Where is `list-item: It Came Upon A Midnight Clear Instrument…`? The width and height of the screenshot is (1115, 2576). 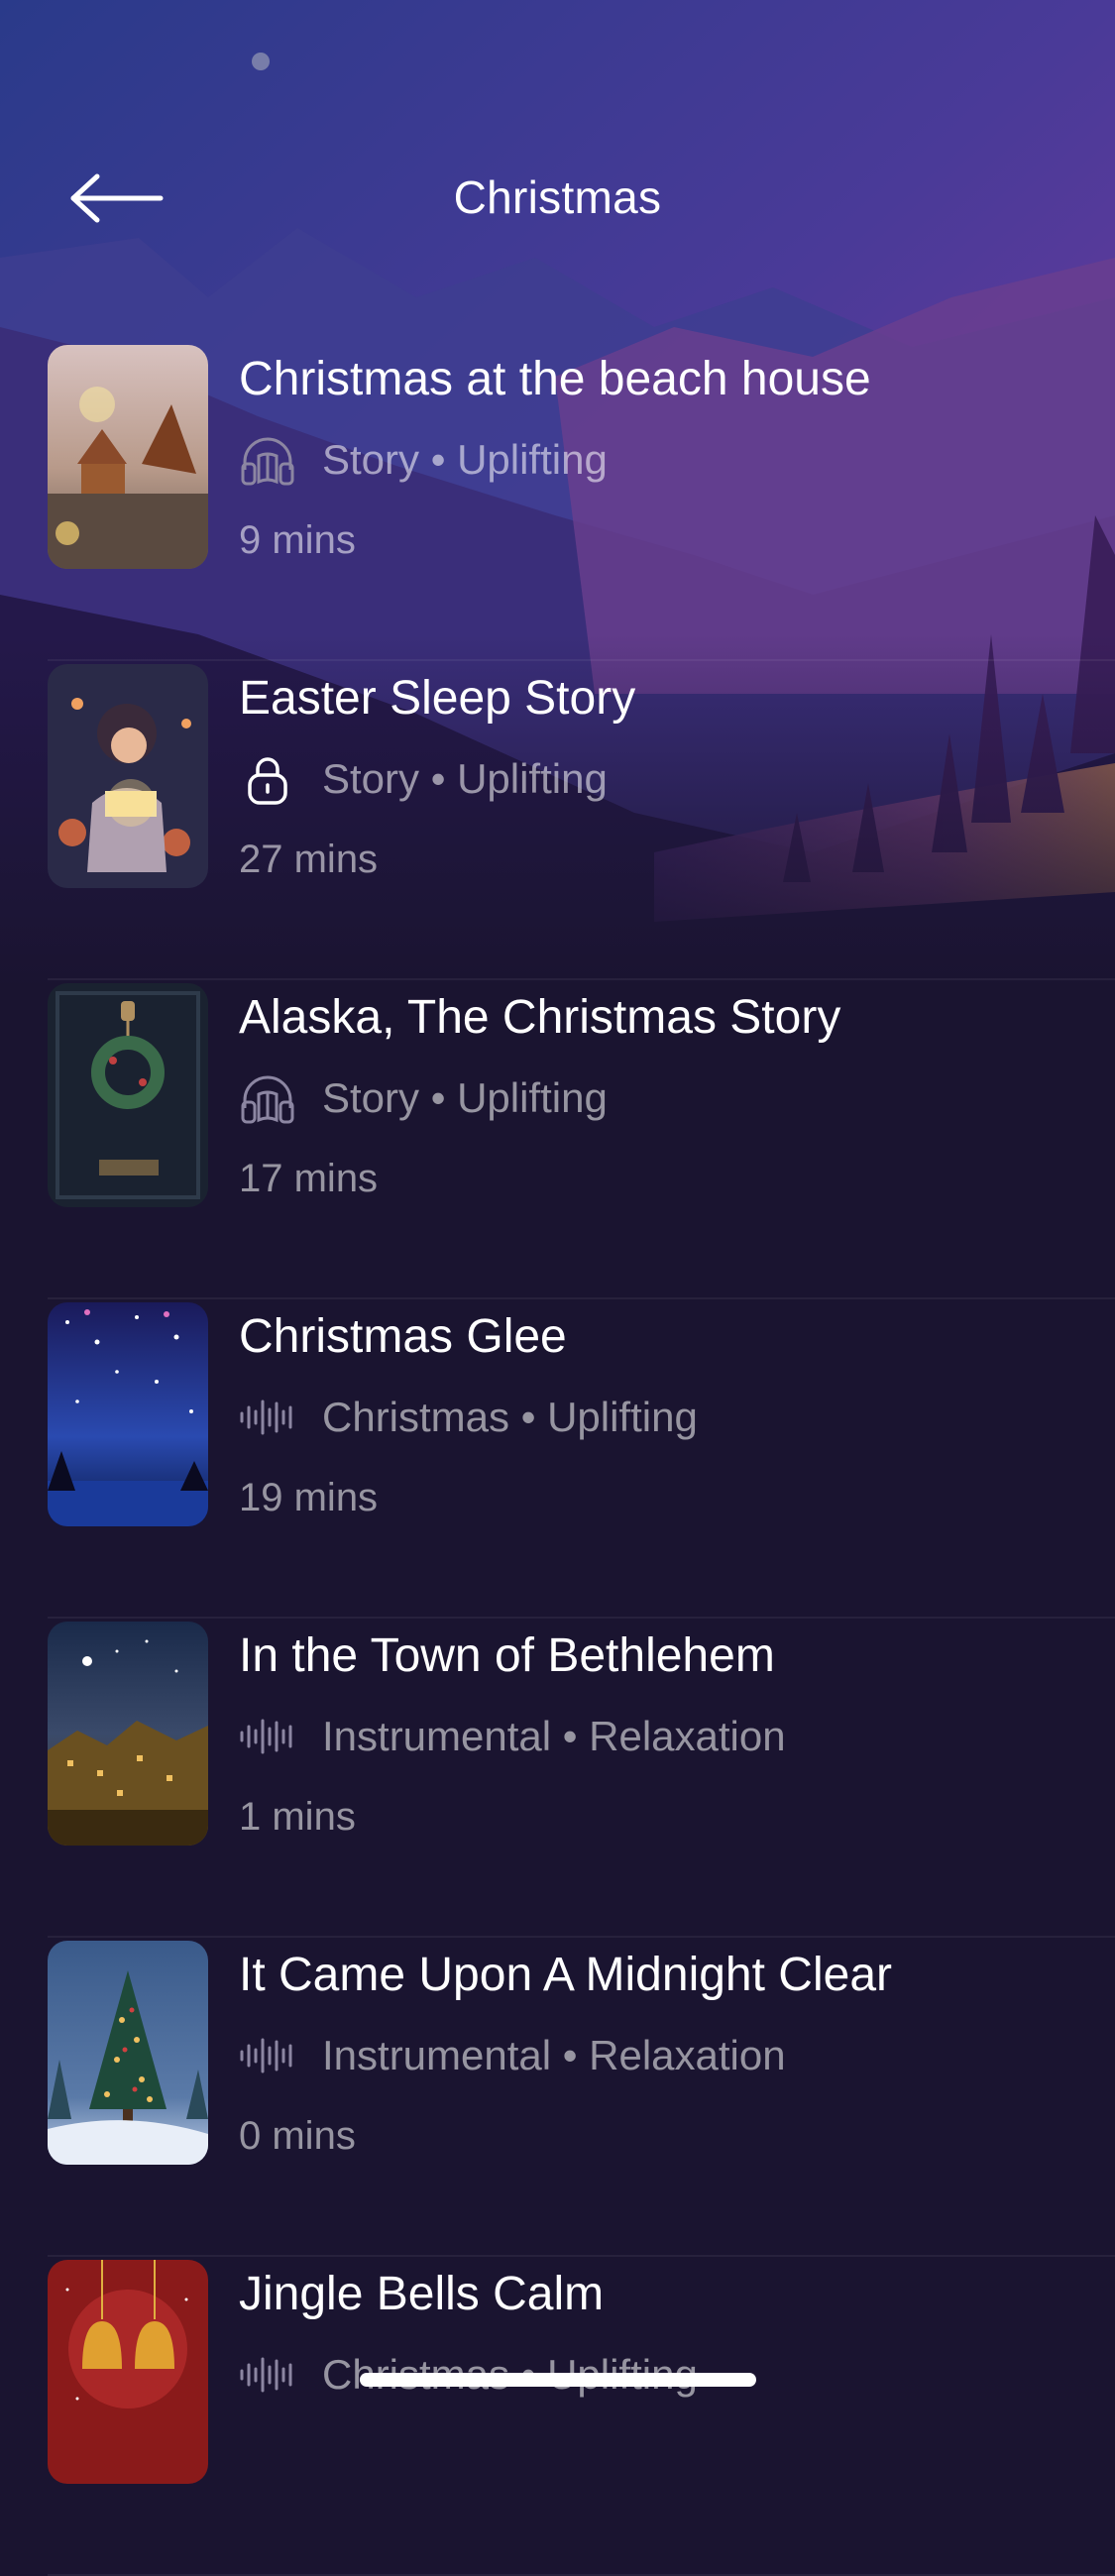
list-item: It Came Upon A Midnight Clear Instrument… is located at coordinates (557, 2097).